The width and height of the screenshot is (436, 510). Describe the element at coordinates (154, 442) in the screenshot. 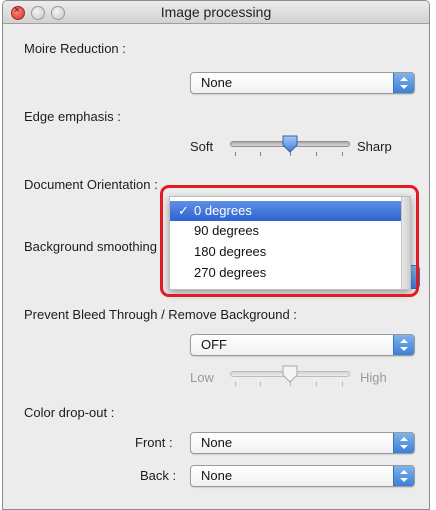

I see `front-label: Front :` at that location.